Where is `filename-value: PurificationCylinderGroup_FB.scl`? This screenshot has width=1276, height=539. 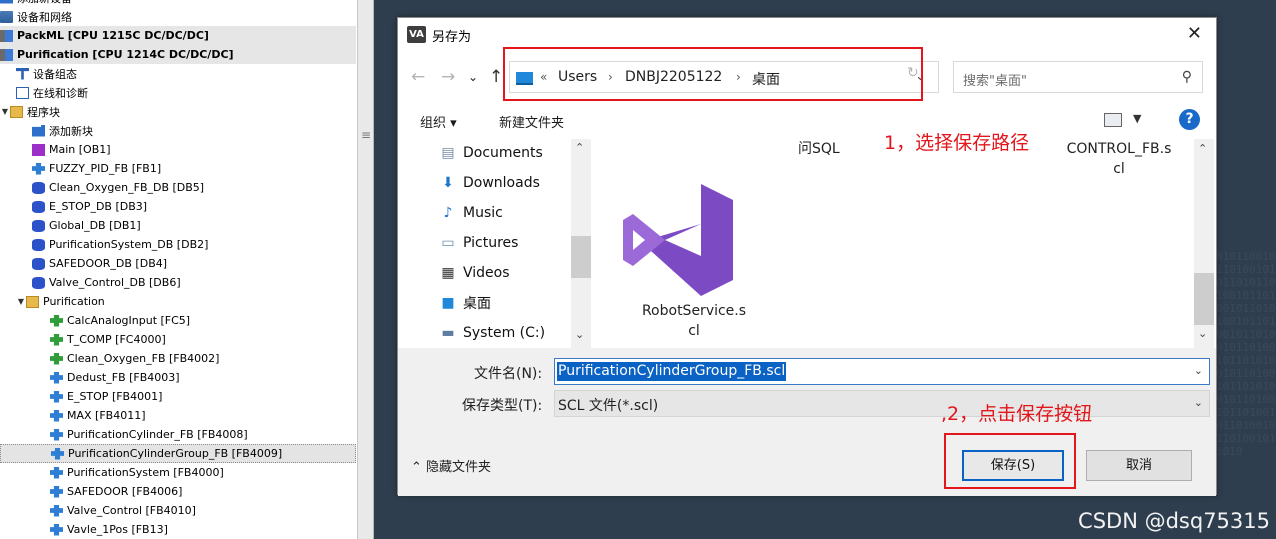
filename-value: PurificationCylinderGroup_FB.scl is located at coordinates (672, 371).